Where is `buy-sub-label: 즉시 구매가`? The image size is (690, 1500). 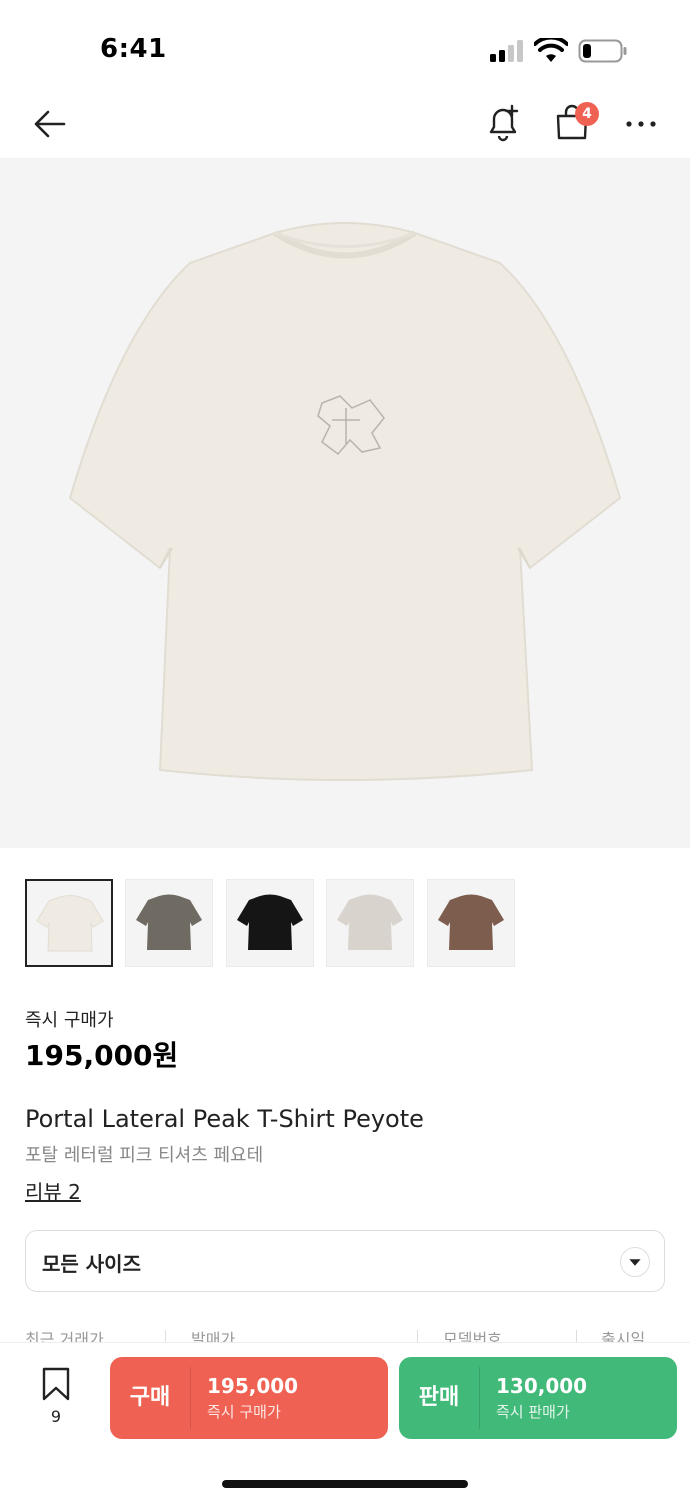 buy-sub-label: 즉시 구매가 is located at coordinates (244, 1412).